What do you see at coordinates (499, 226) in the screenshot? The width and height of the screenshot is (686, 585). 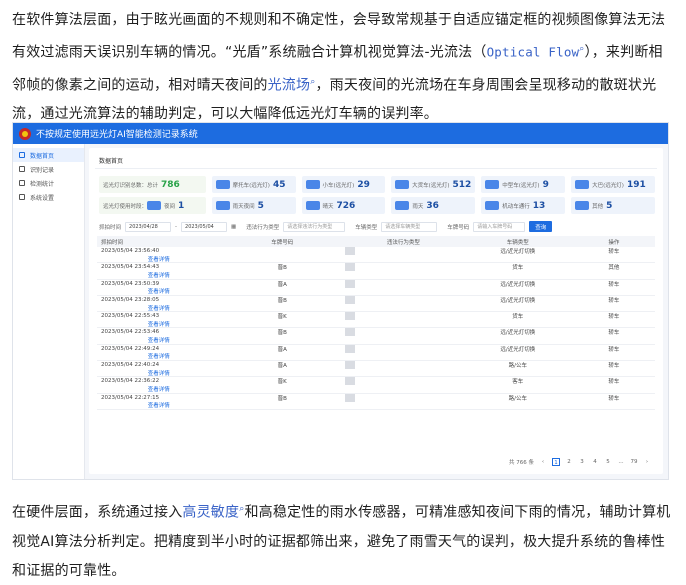 I see `plate-input: 请输入车牌号码` at bounding box center [499, 226].